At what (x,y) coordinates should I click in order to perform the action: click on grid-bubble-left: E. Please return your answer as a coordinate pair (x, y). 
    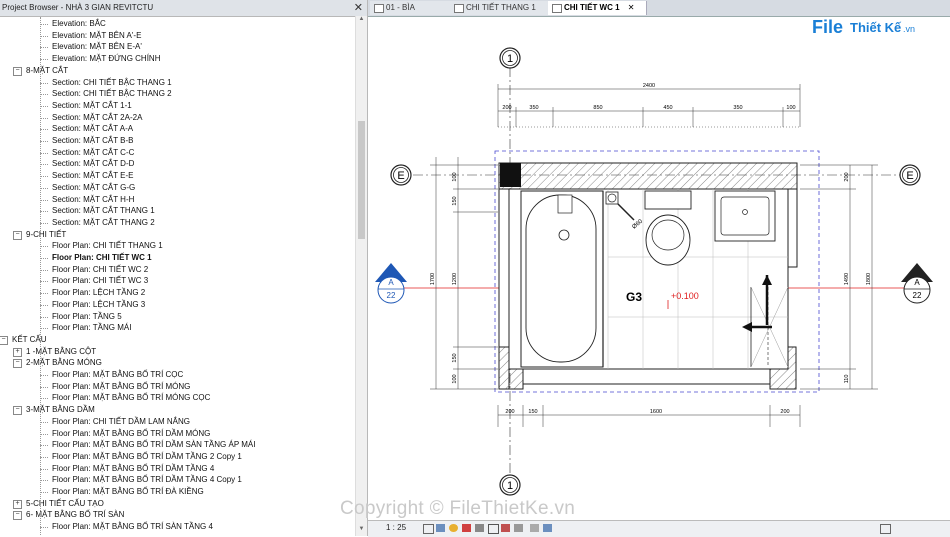
    Looking at the image, I should click on (401, 175).